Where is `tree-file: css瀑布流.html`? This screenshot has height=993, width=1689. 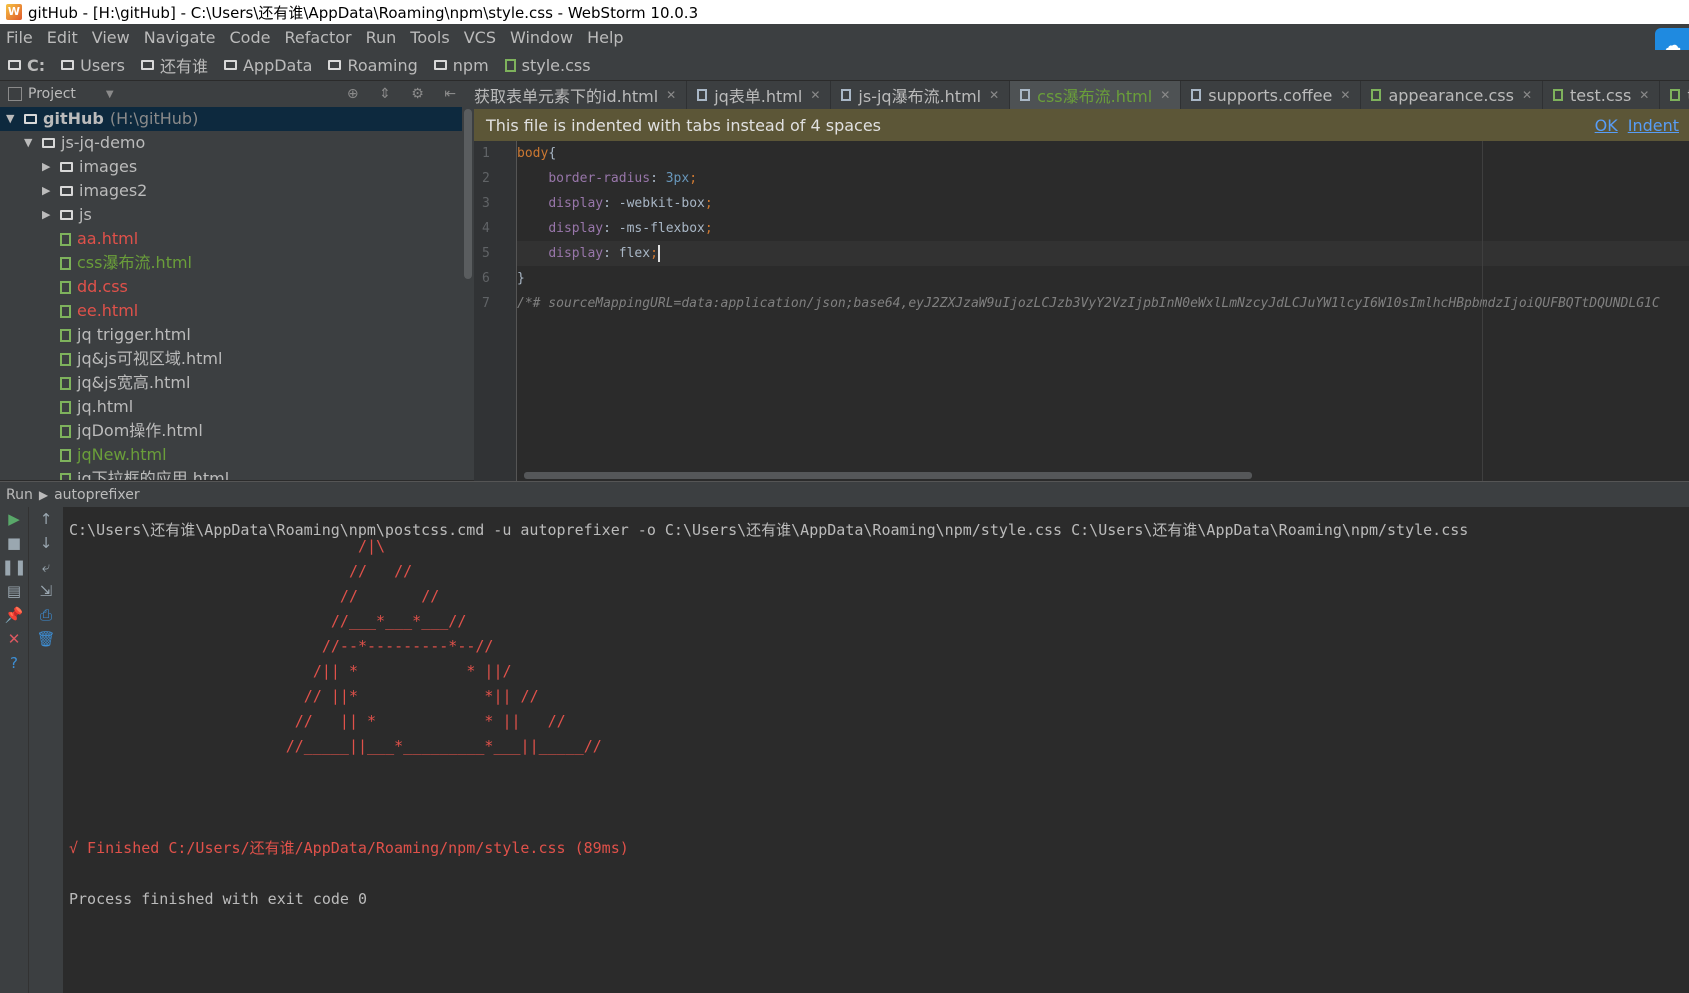 tree-file: css瀑布流.html is located at coordinates (231, 263).